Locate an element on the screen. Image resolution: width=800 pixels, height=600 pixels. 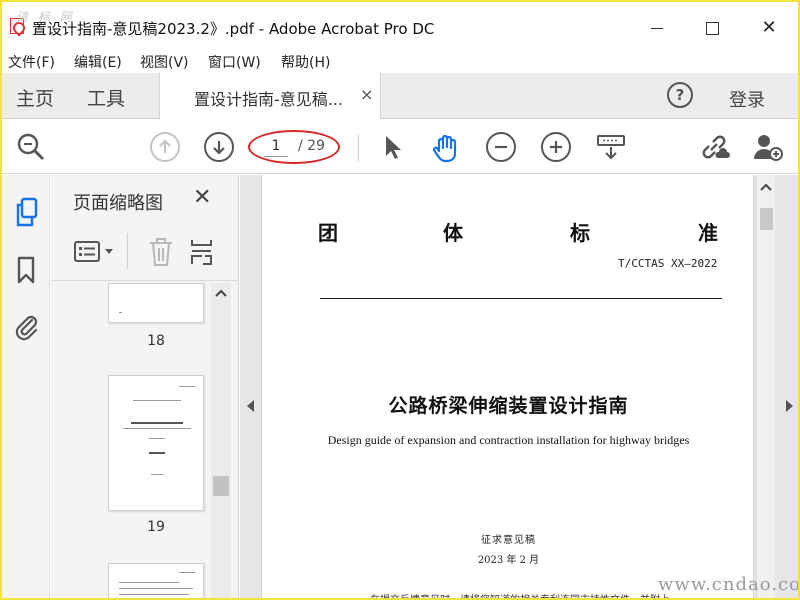
collapse-left-pane-icon is located at coordinates (250, 406).